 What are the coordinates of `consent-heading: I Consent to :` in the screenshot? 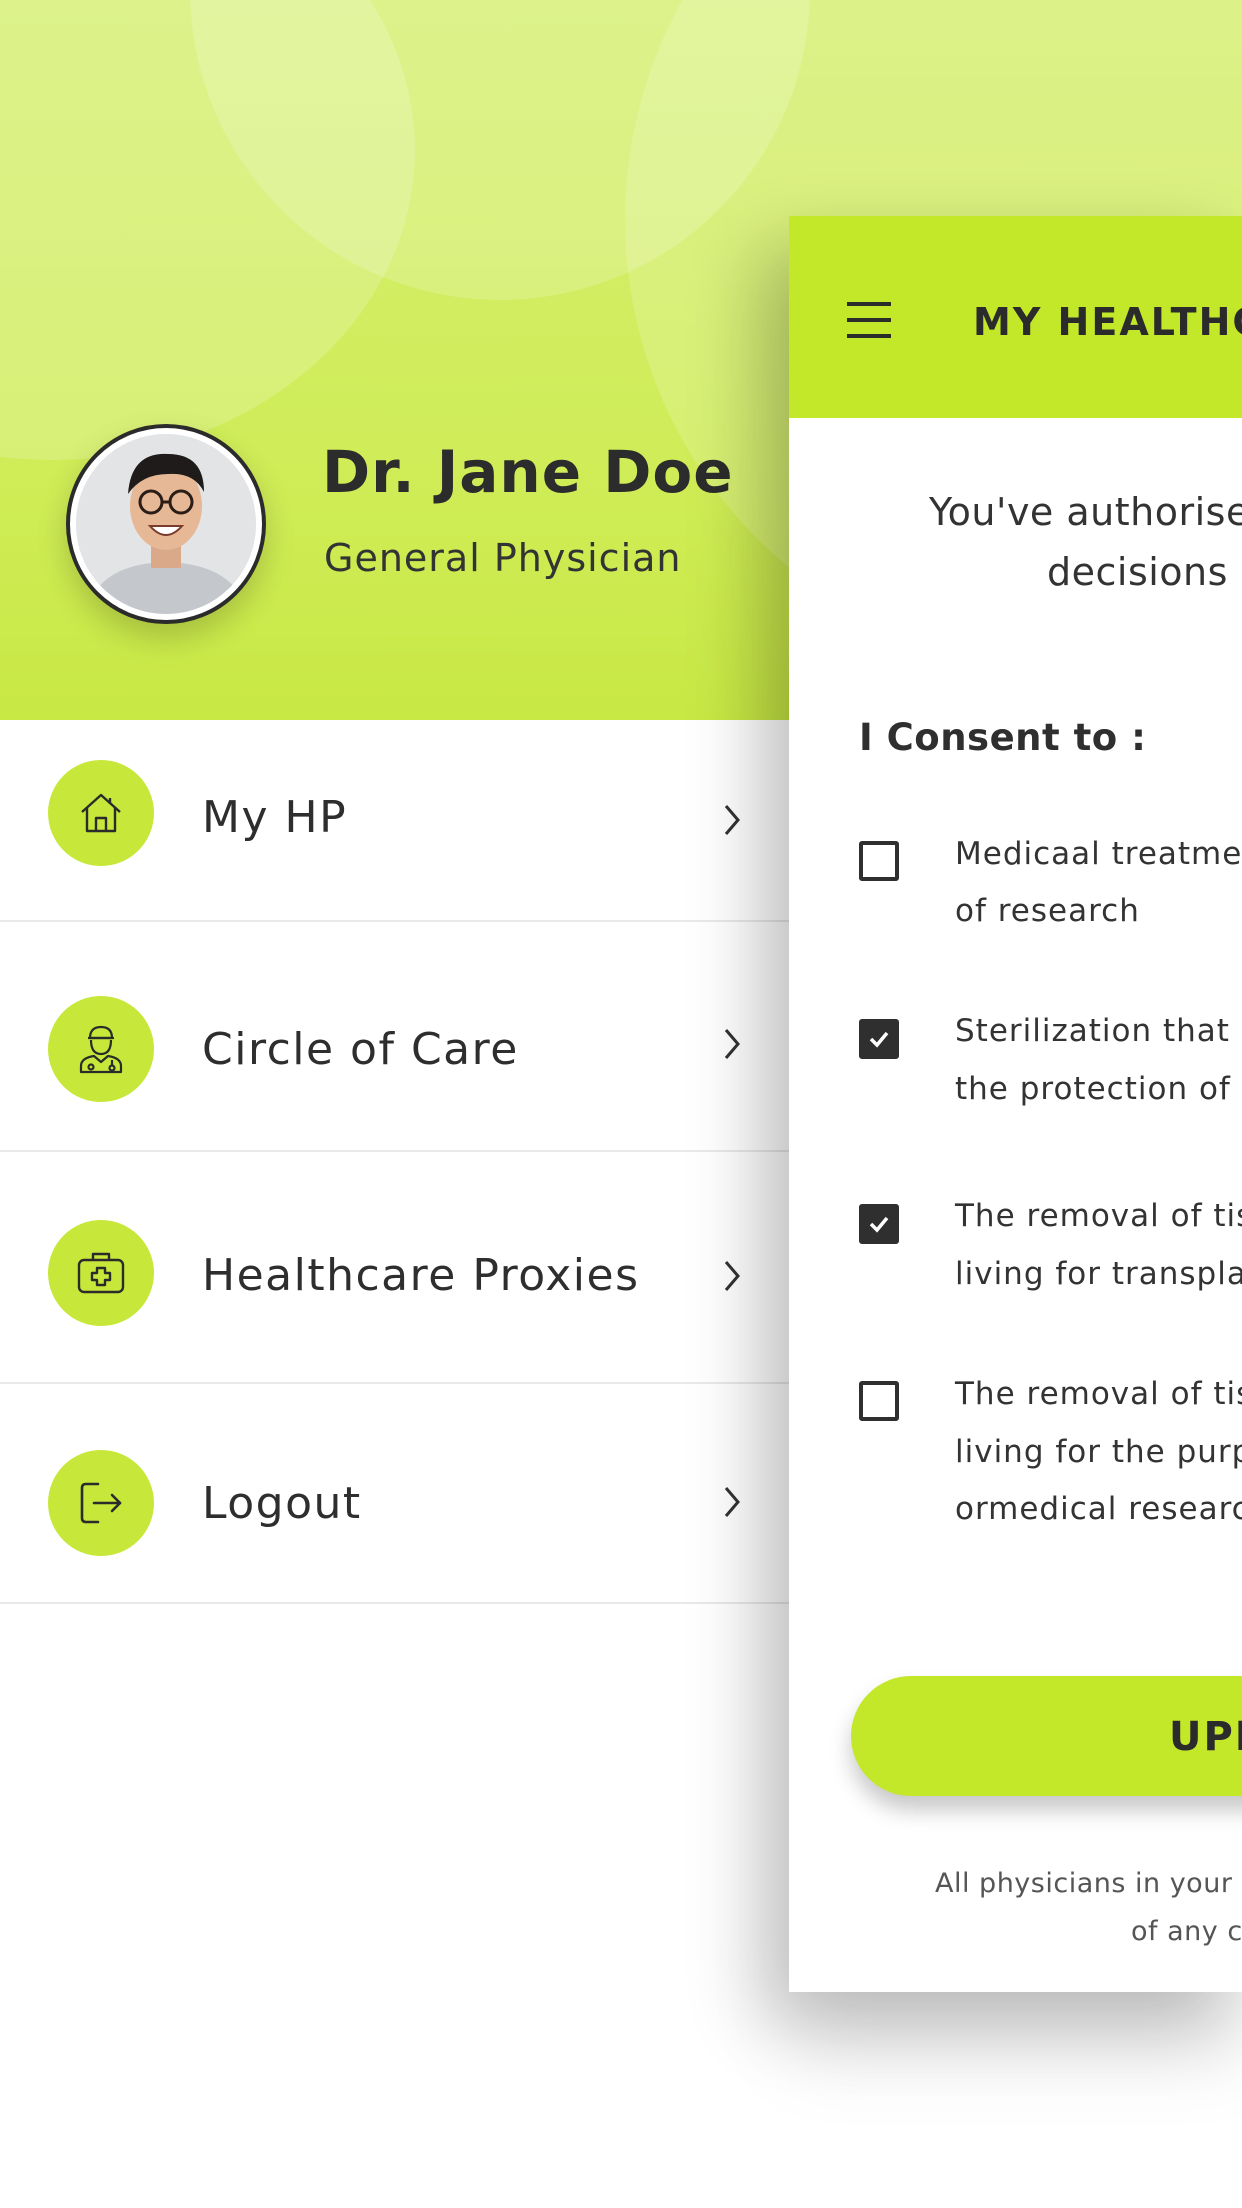 It's located at (1003, 737).